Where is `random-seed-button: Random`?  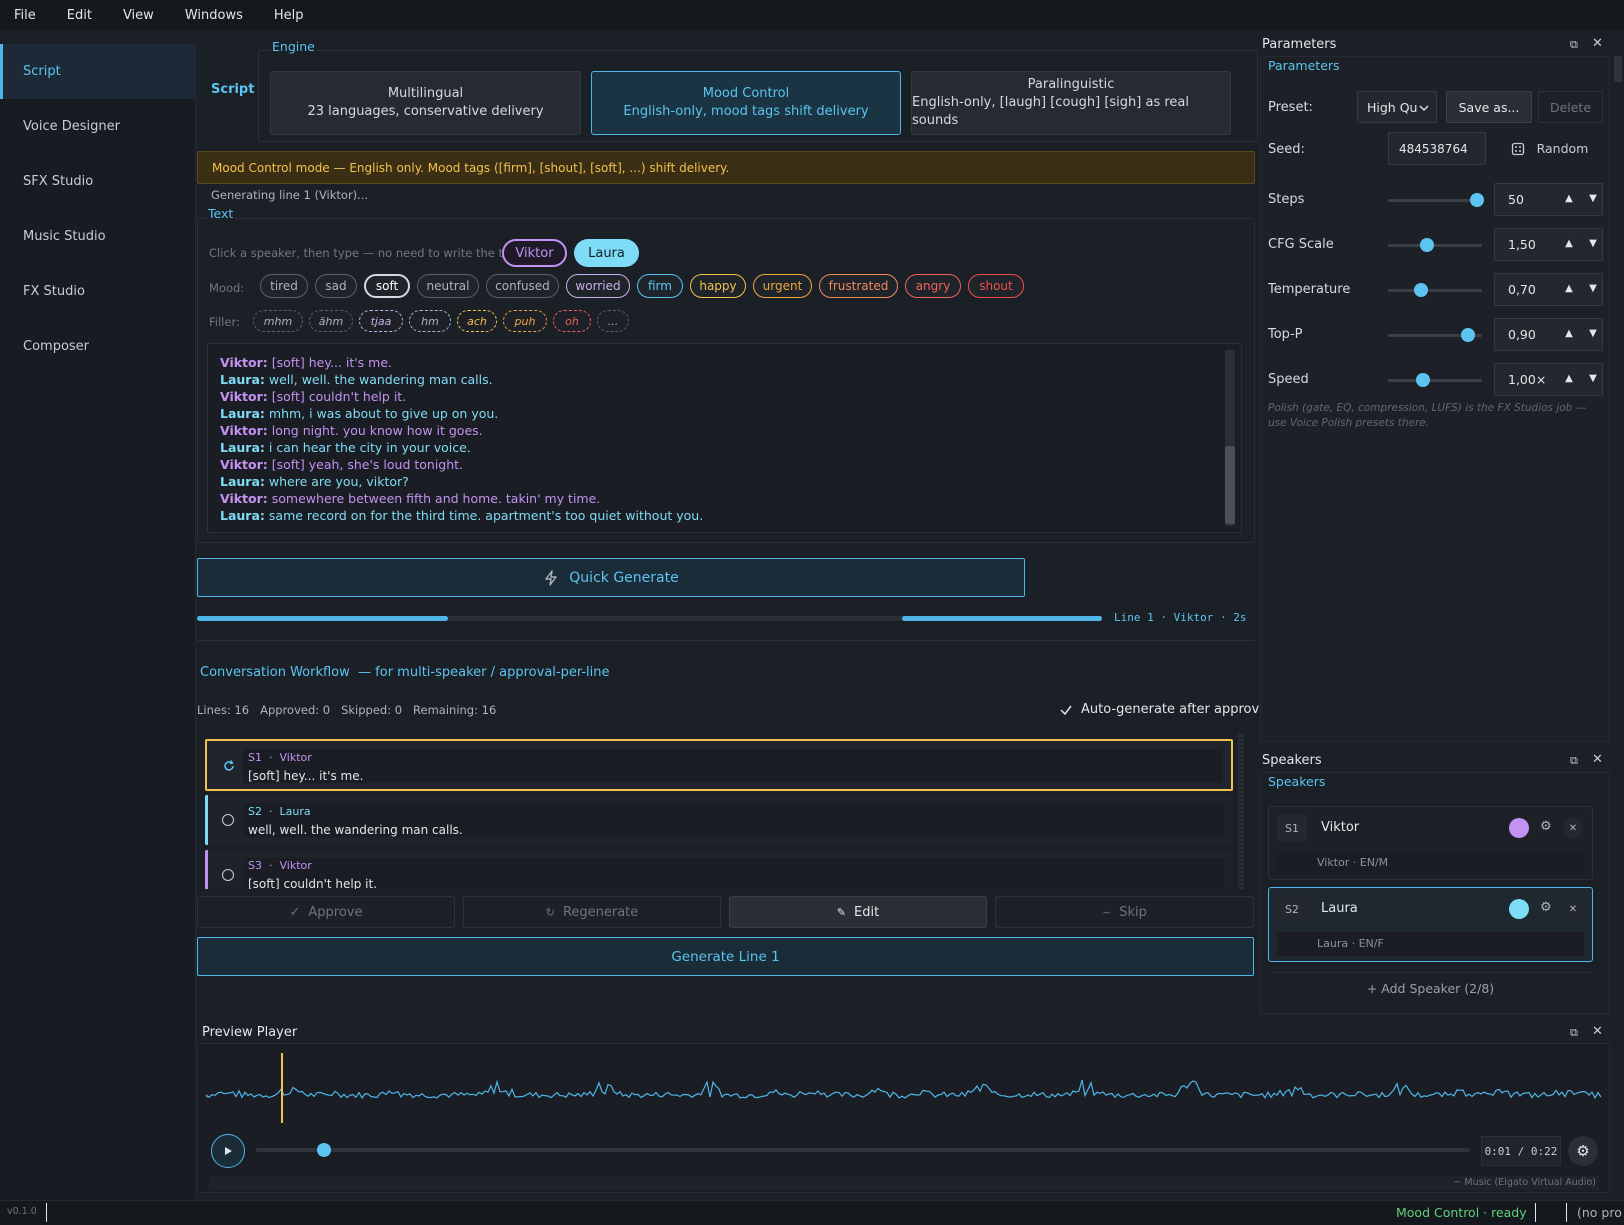 random-seed-button: Random is located at coordinates (1549, 148).